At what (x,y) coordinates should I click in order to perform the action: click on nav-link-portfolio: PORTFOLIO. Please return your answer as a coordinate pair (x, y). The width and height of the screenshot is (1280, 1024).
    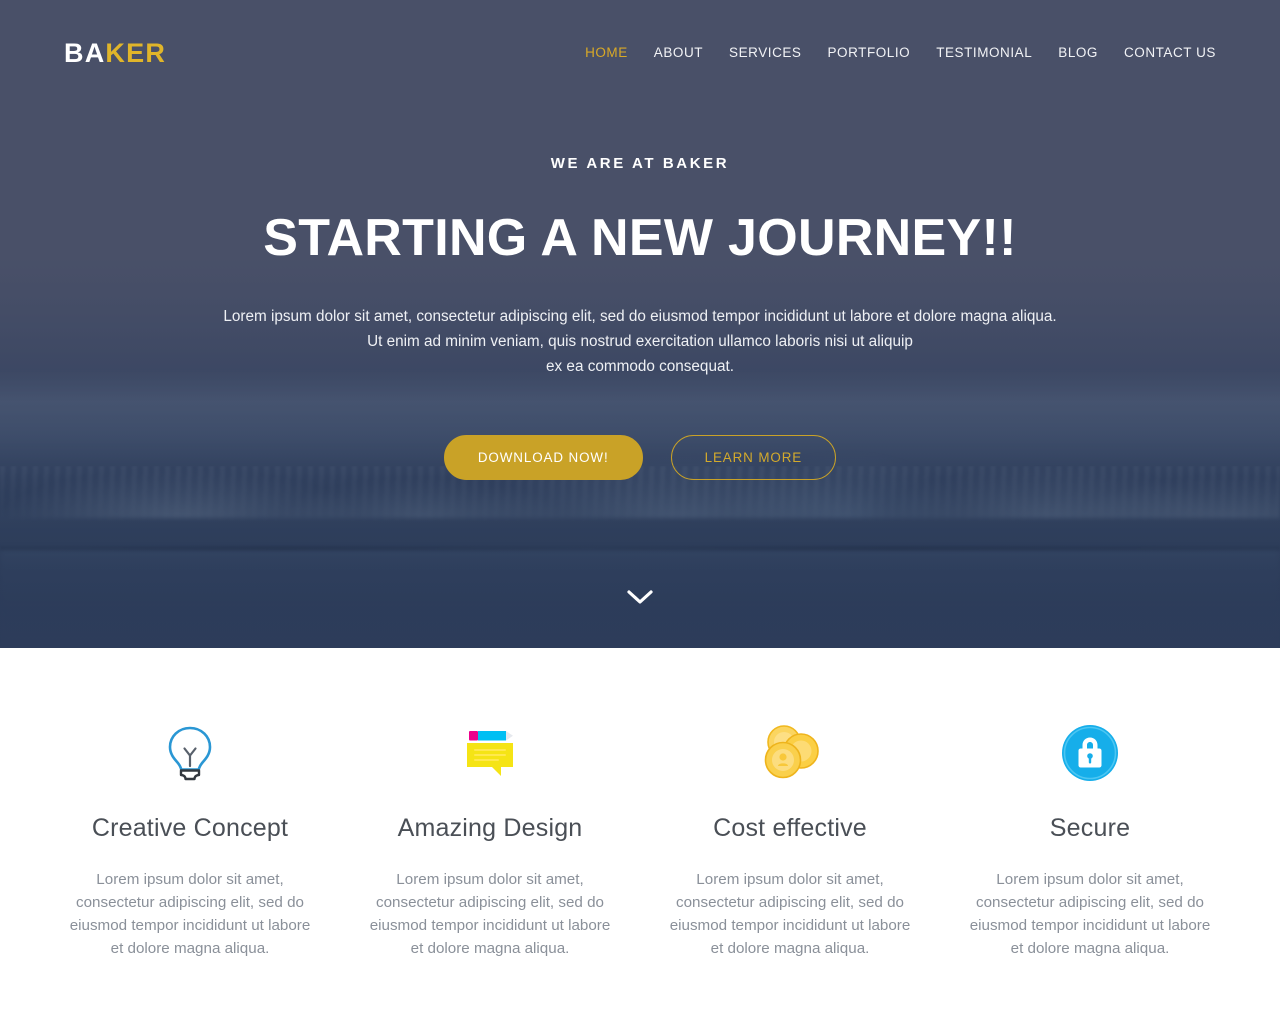
    Looking at the image, I should click on (868, 52).